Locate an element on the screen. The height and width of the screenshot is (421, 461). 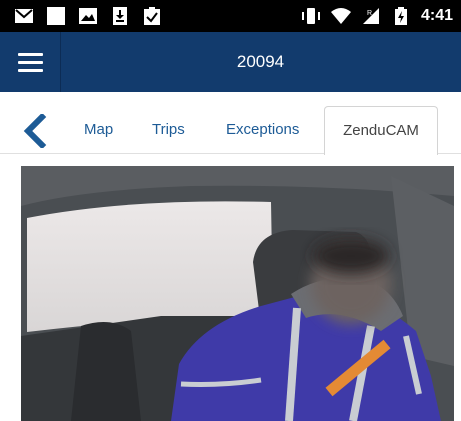
tab-bar: Map Trips Exceptions ZenduCAM is located at coordinates (230, 130).